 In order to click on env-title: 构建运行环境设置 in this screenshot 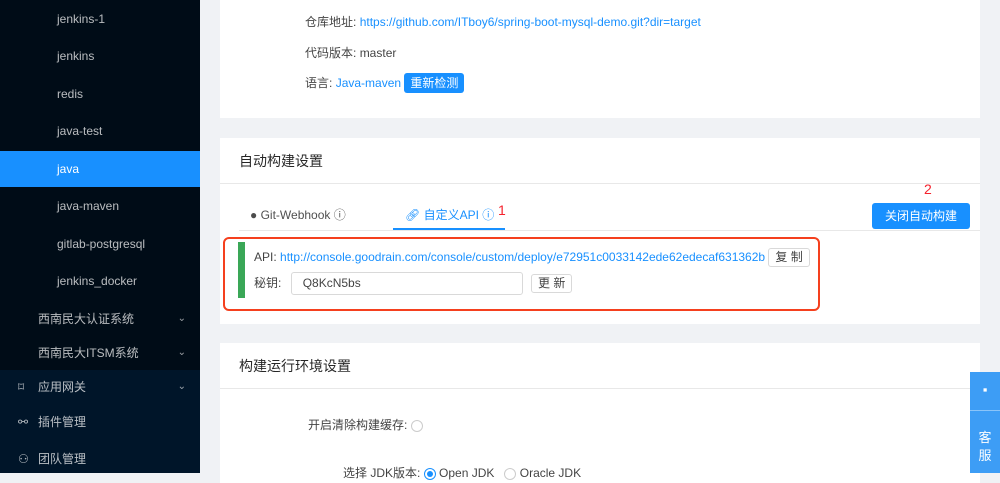, I will do `click(600, 366)`.